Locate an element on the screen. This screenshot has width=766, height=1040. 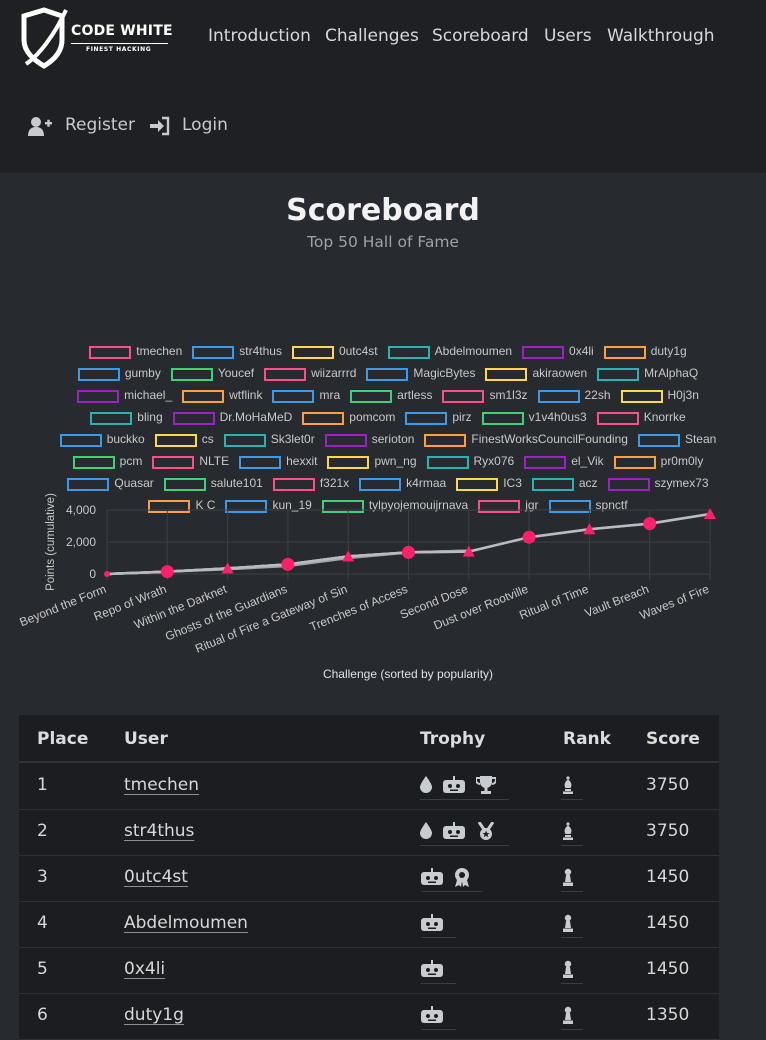
shield-logo-icon is located at coordinates (44, 38).